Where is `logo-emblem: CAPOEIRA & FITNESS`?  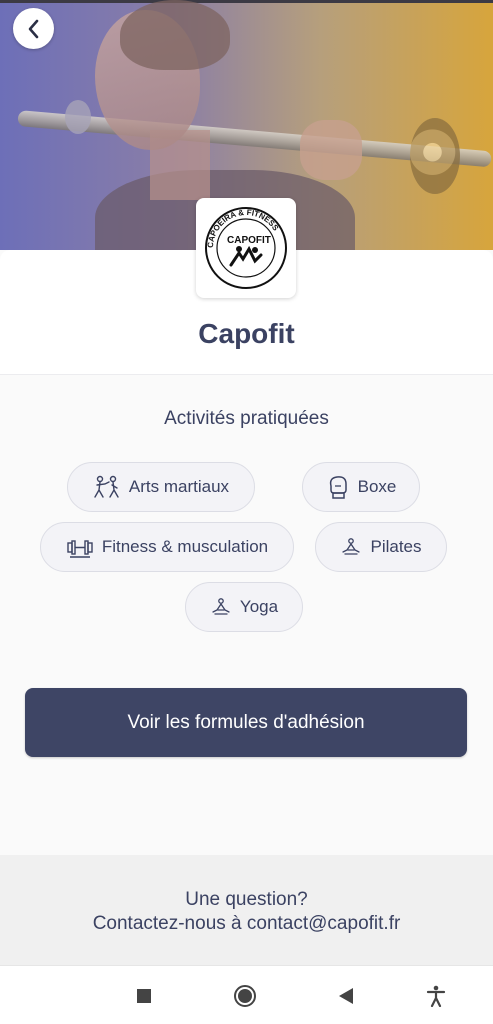
logo-emblem: CAPOEIRA & FITNESS is located at coordinates (246, 248).